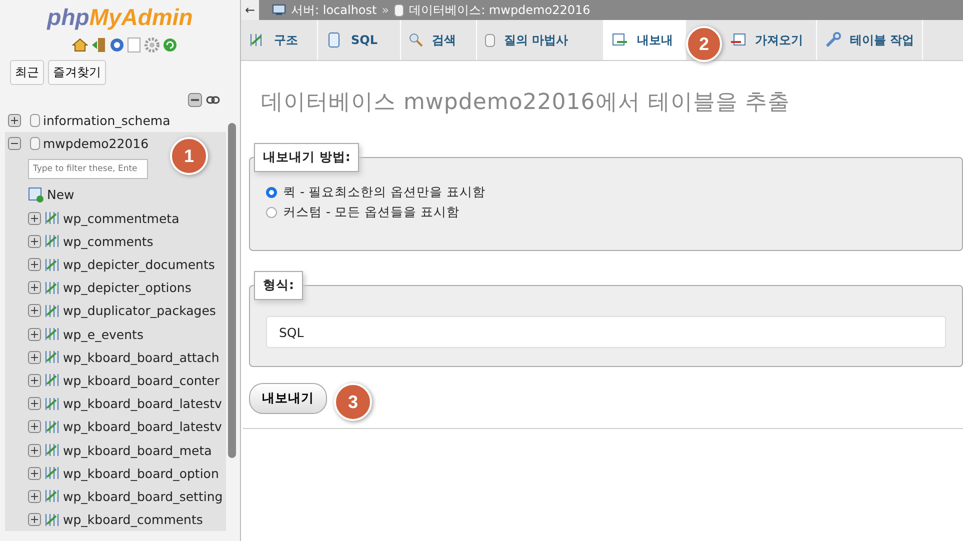 The image size is (963, 541). What do you see at coordinates (133, 520) in the screenshot?
I see `table-name: wp_kboard_comments` at bounding box center [133, 520].